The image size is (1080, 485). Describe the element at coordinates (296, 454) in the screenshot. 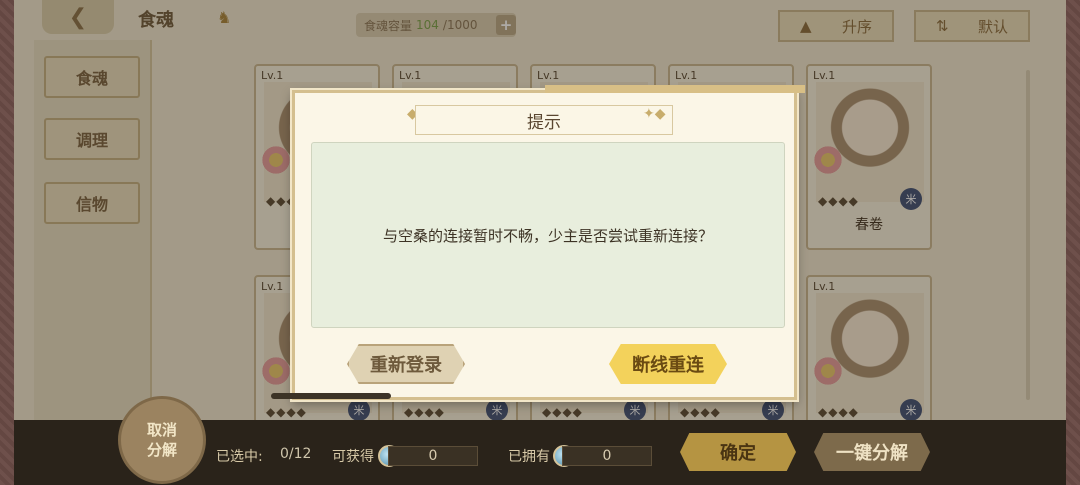

I see `selected-value: 0/12` at that location.